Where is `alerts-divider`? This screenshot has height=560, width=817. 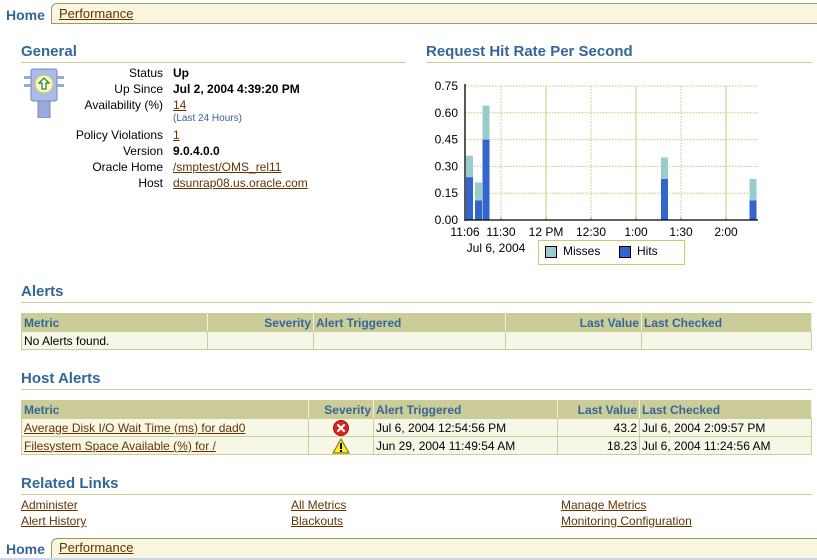 alerts-divider is located at coordinates (416, 302).